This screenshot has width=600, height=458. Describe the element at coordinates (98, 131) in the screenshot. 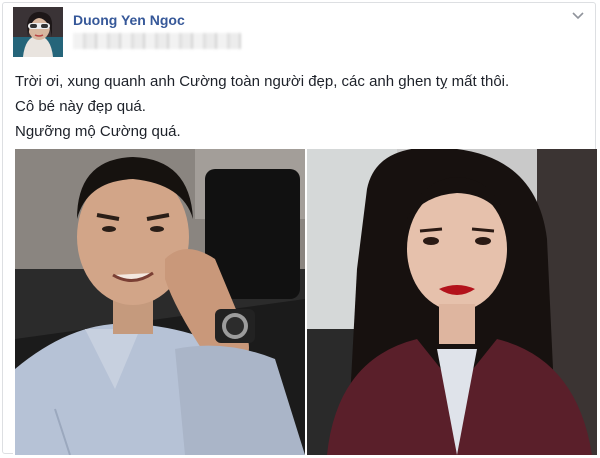

I see `post-text-line: Ngưỡng mộ Cường quá.` at that location.